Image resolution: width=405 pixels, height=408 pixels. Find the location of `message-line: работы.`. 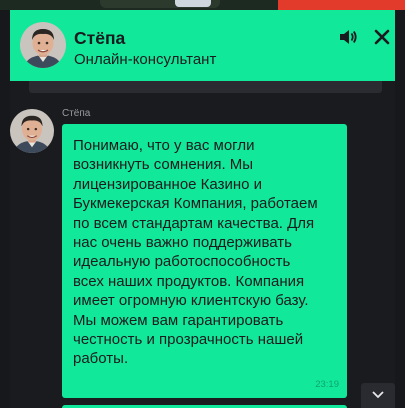

message-line: работы. is located at coordinates (101, 359).